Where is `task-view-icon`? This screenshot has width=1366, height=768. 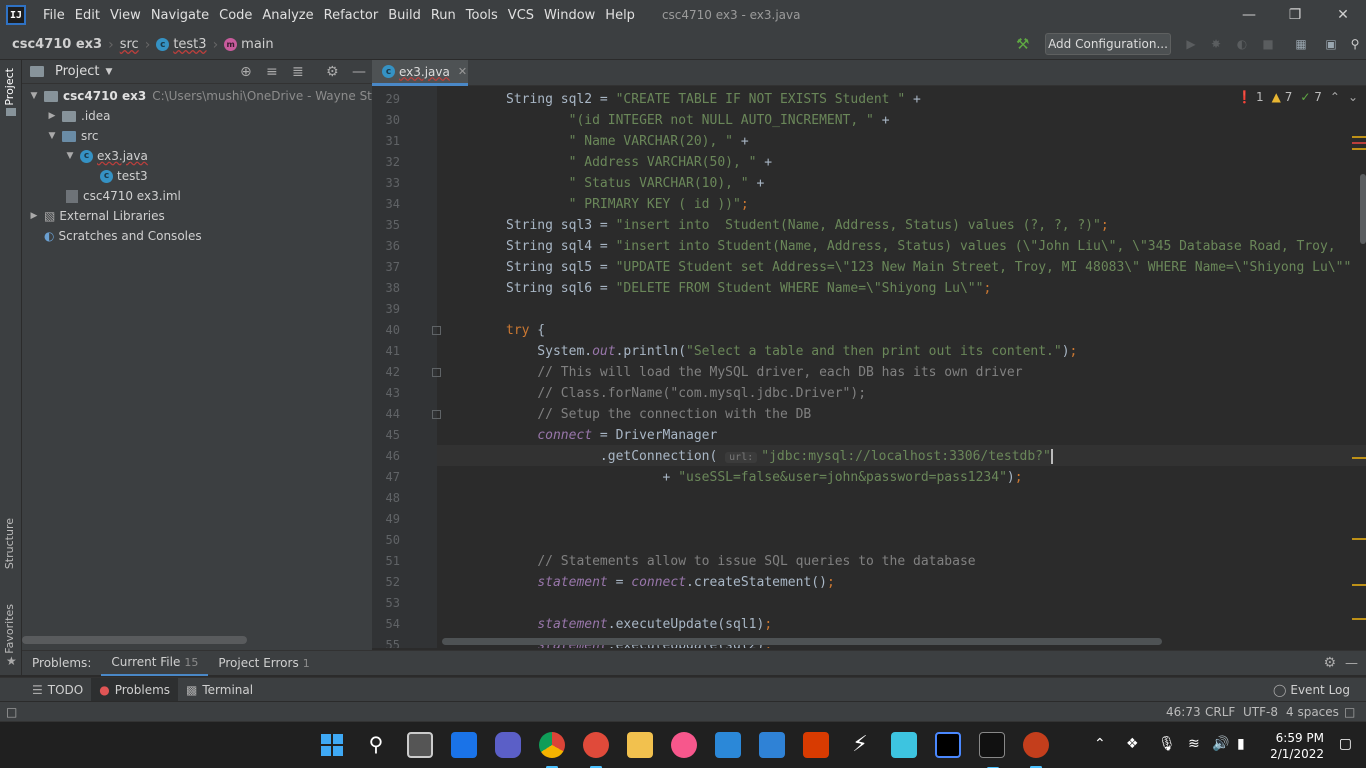 task-view-icon is located at coordinates (420, 745).